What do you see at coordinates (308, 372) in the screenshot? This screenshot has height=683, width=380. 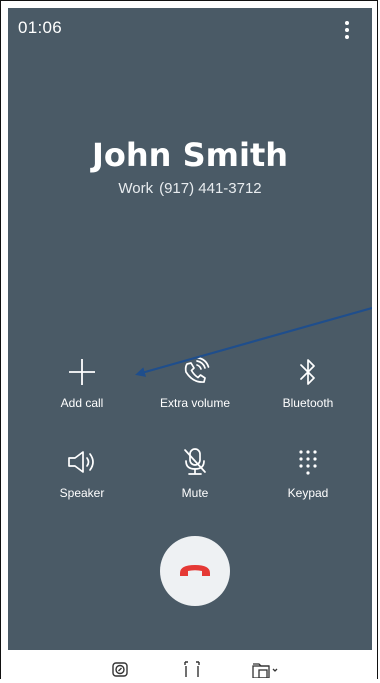 I see `bluetooth-icon` at bounding box center [308, 372].